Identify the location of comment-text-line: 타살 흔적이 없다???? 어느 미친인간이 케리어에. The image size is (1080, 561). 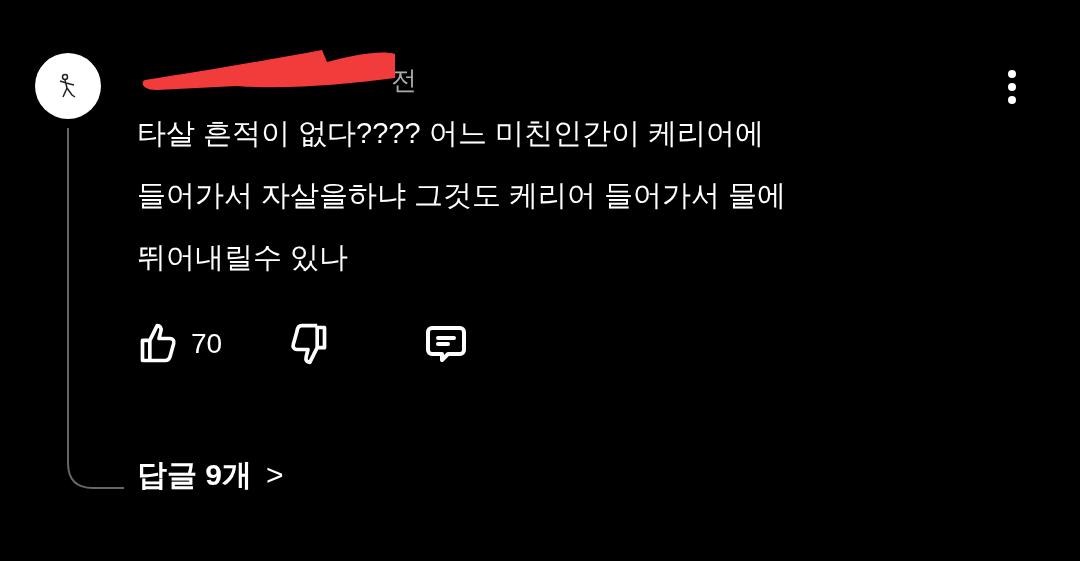
(451, 133).